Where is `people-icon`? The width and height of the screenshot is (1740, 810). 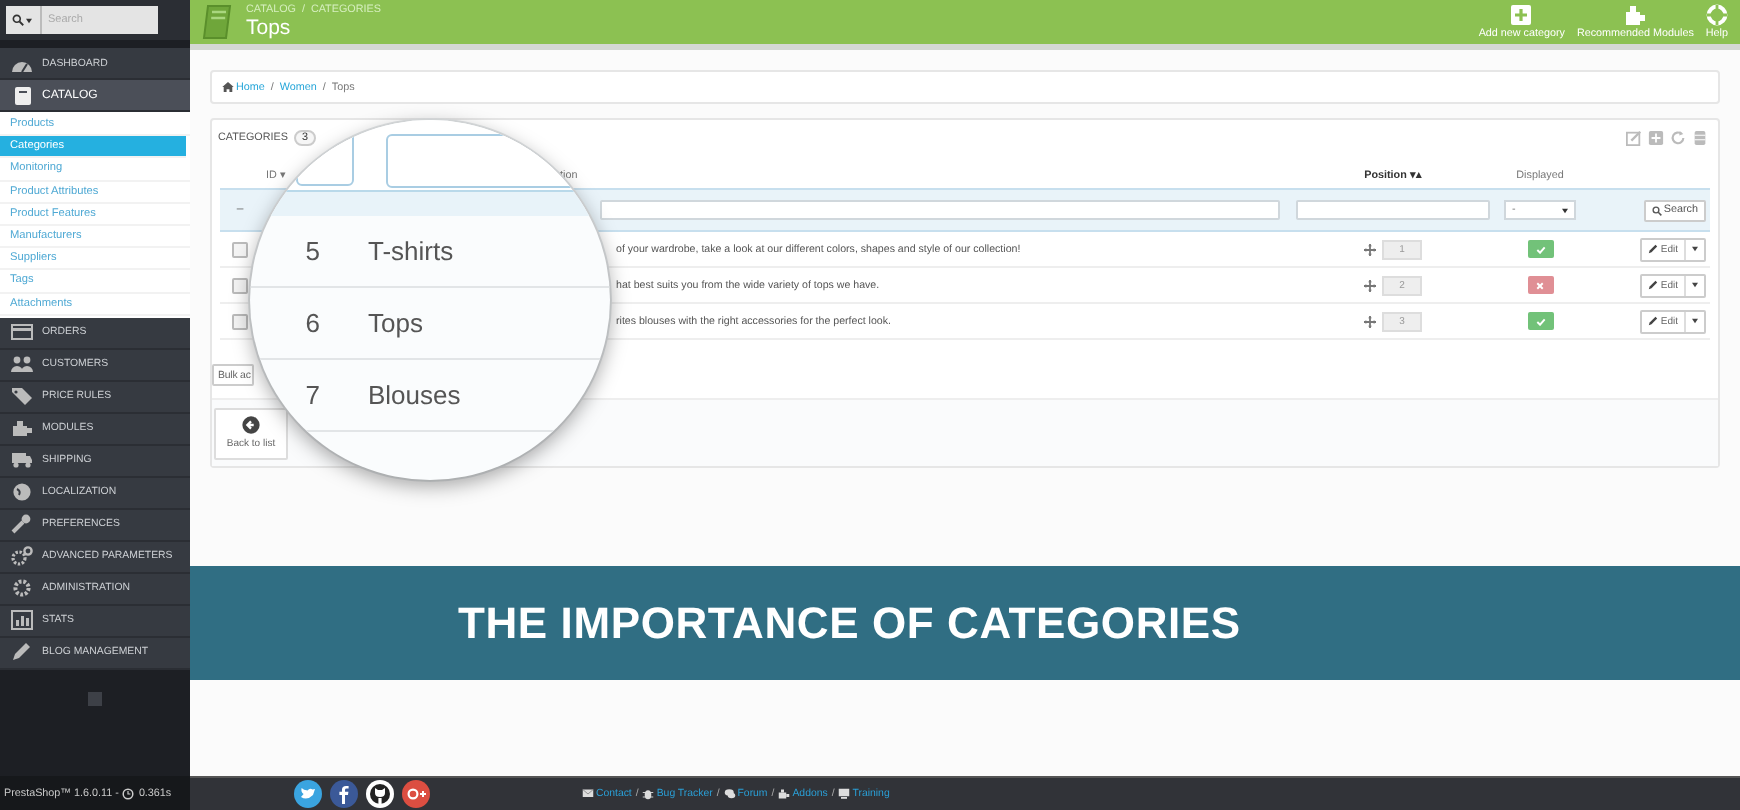
people-icon is located at coordinates (22, 364).